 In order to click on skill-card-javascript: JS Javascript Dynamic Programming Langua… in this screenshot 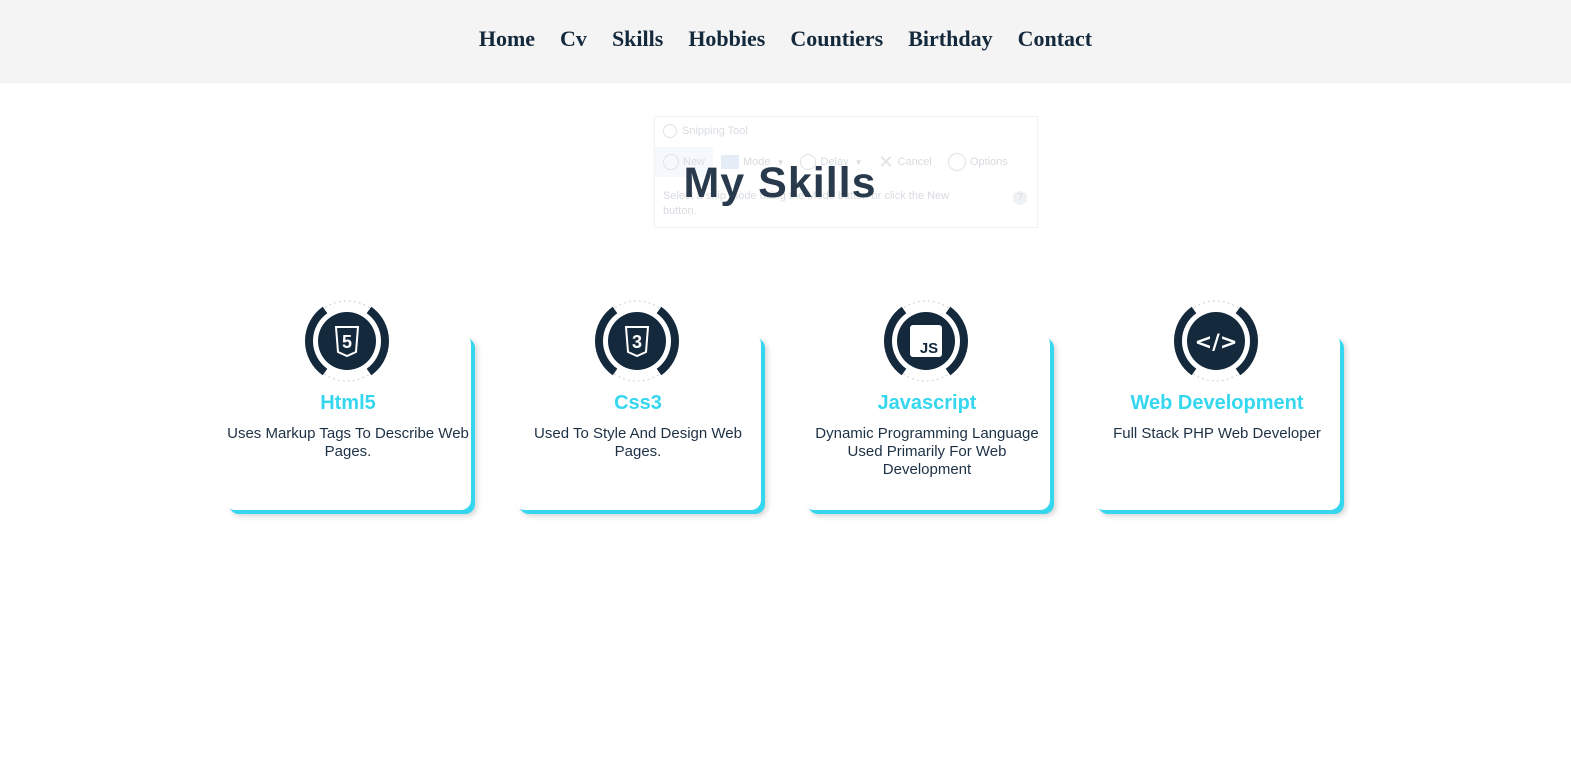, I will do `click(927, 405)`.